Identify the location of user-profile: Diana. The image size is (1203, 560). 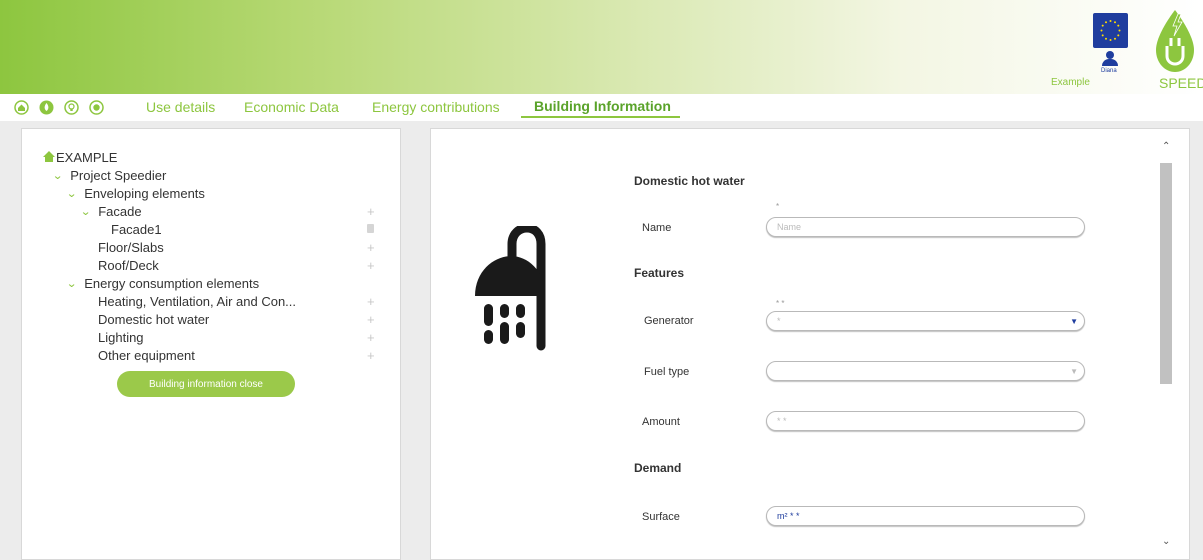
(1111, 65).